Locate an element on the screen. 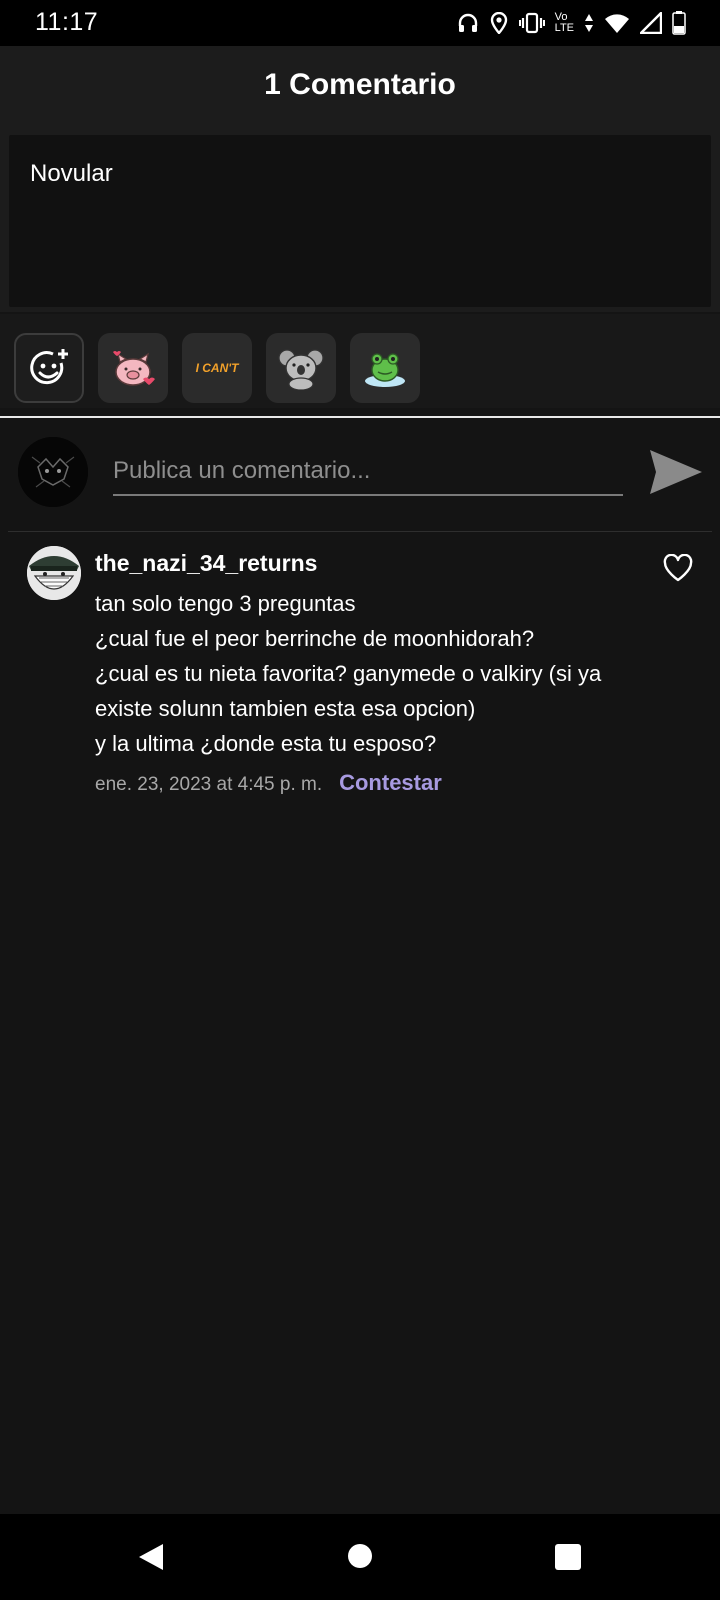 The image size is (720, 1600). koala-sticker-icon is located at coordinates (301, 369).